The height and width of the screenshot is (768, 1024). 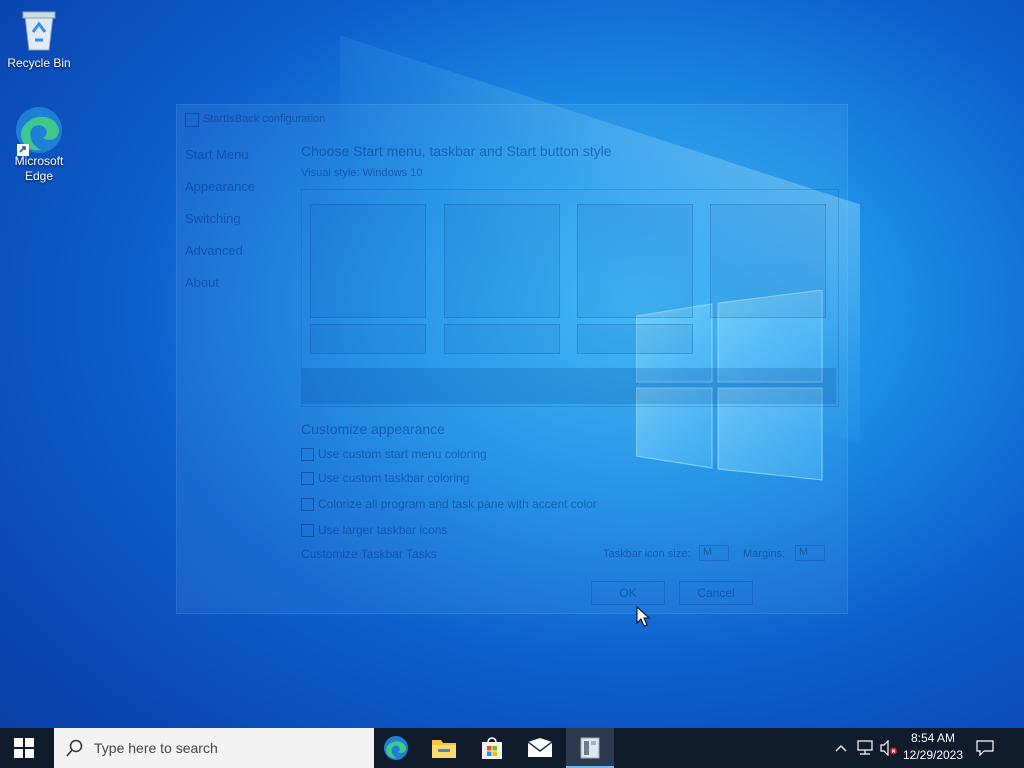 I want to click on nav-item-advanced: Advanced, so click(x=220, y=250).